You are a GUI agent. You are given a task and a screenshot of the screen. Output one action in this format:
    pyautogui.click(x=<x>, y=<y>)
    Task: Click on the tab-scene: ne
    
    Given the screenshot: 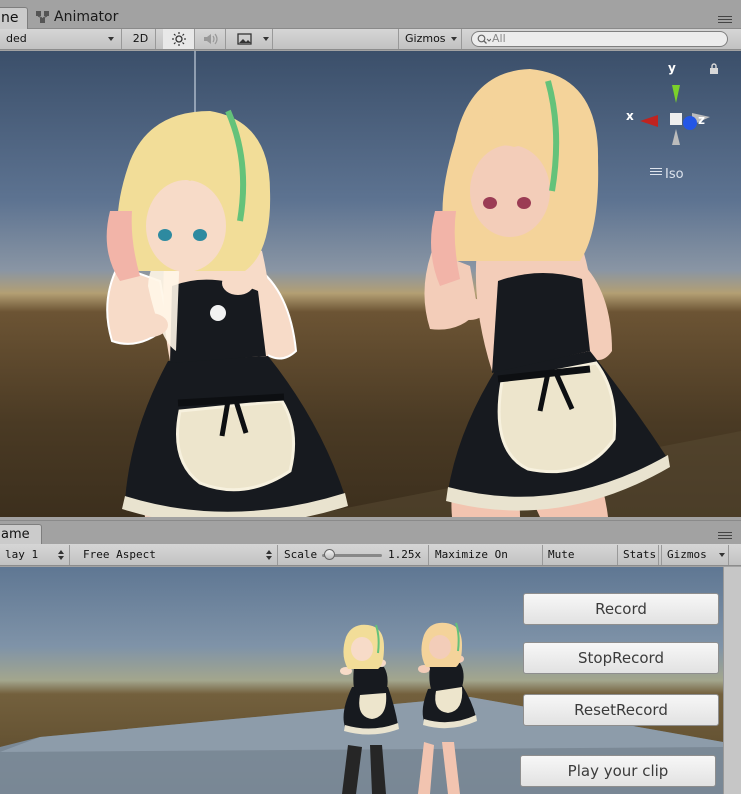 What is the action you would take?
    pyautogui.click(x=14, y=18)
    